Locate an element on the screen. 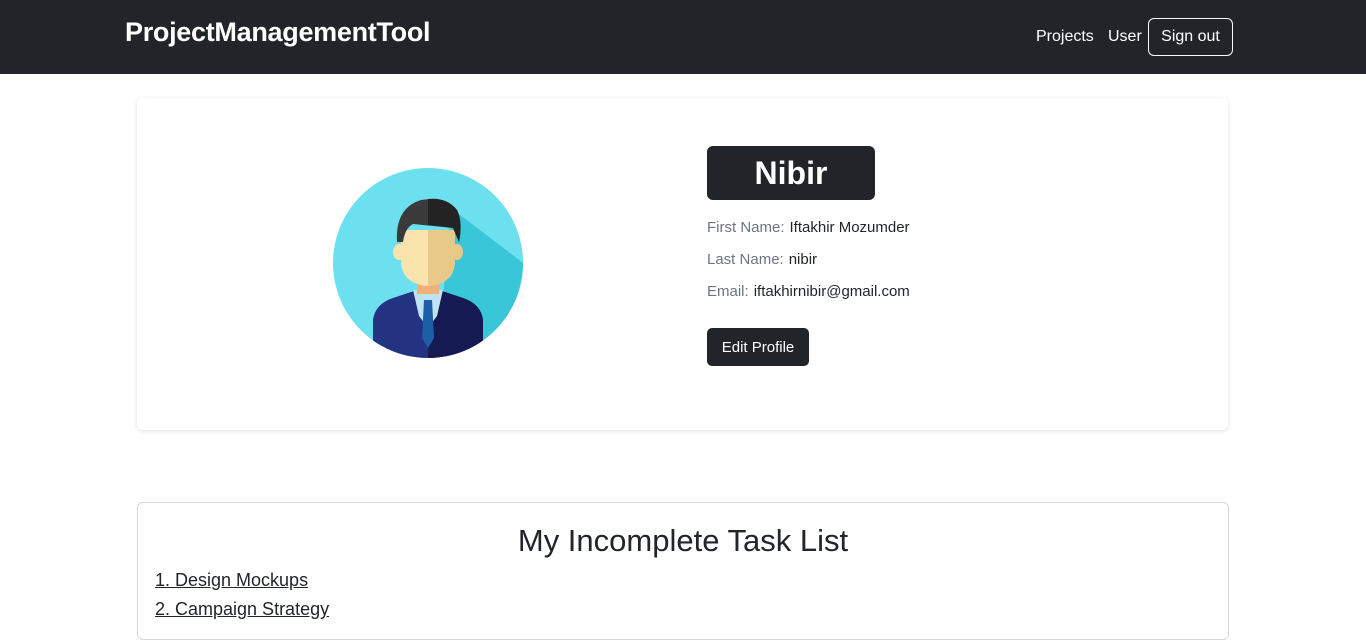  username-badge: Nibir is located at coordinates (791, 173).